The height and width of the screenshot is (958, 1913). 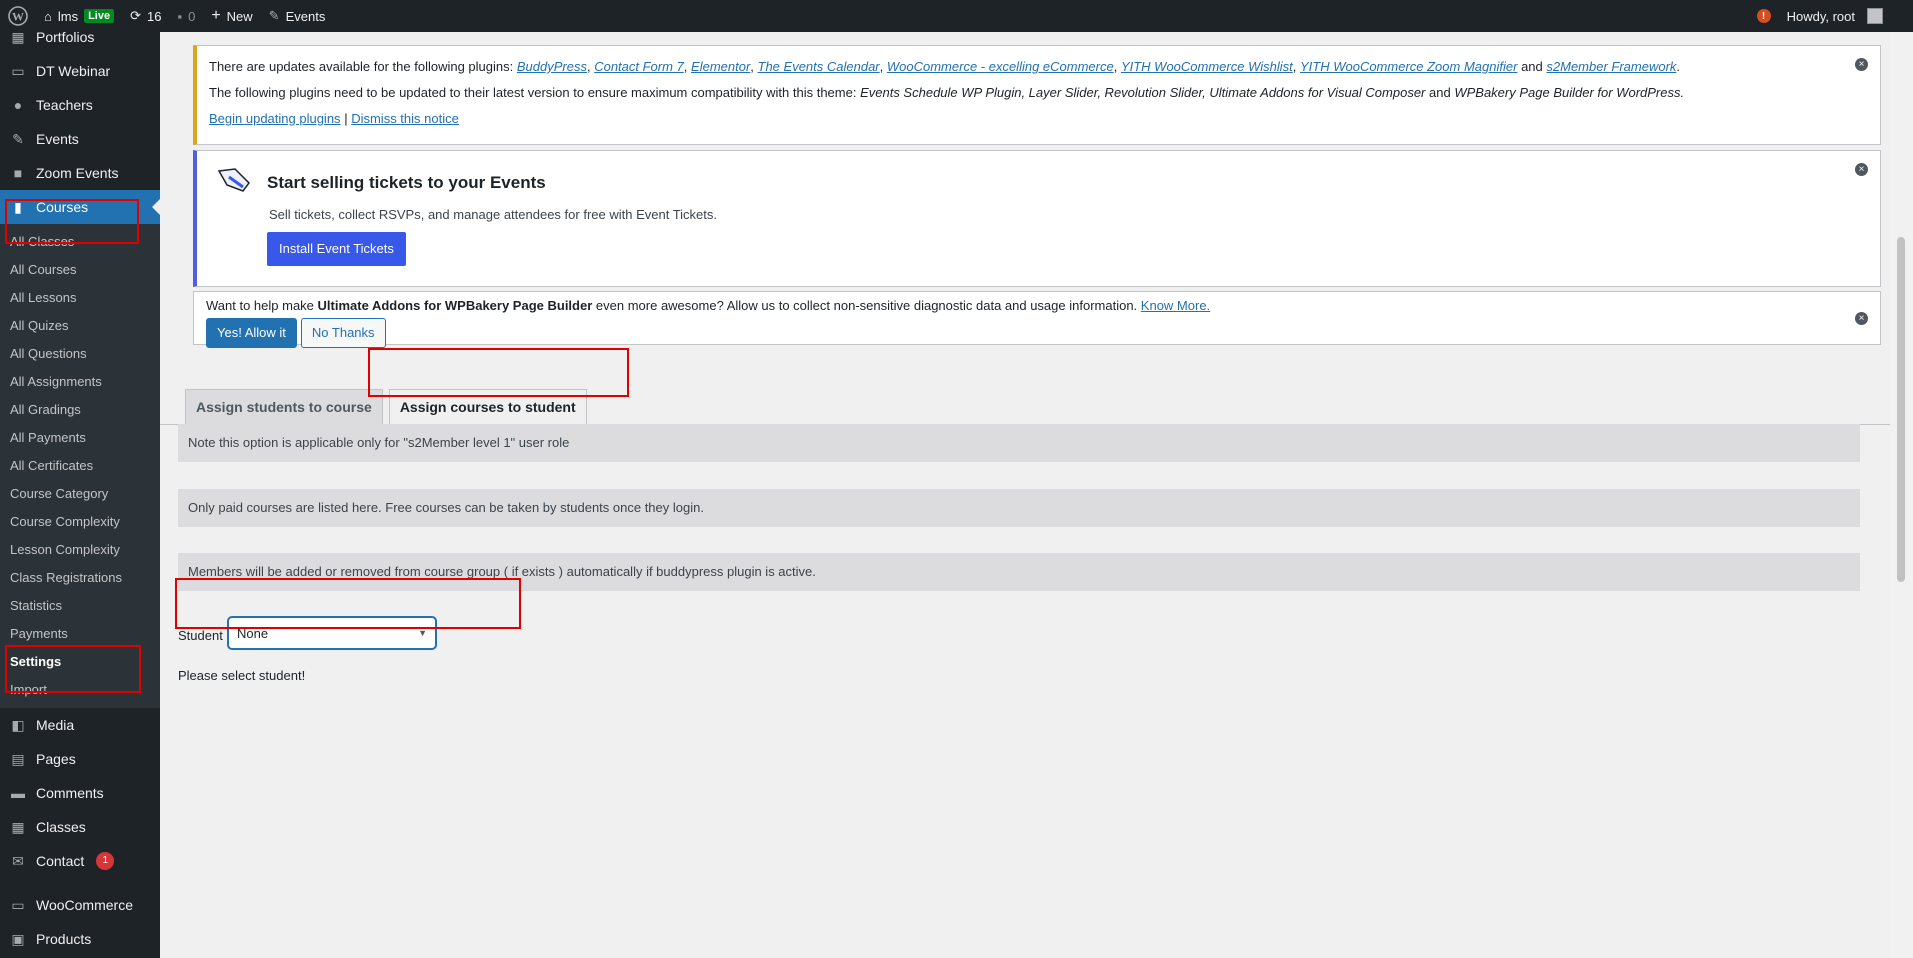 I want to click on submenu-all-questions: All Questions, so click(x=80, y=354).